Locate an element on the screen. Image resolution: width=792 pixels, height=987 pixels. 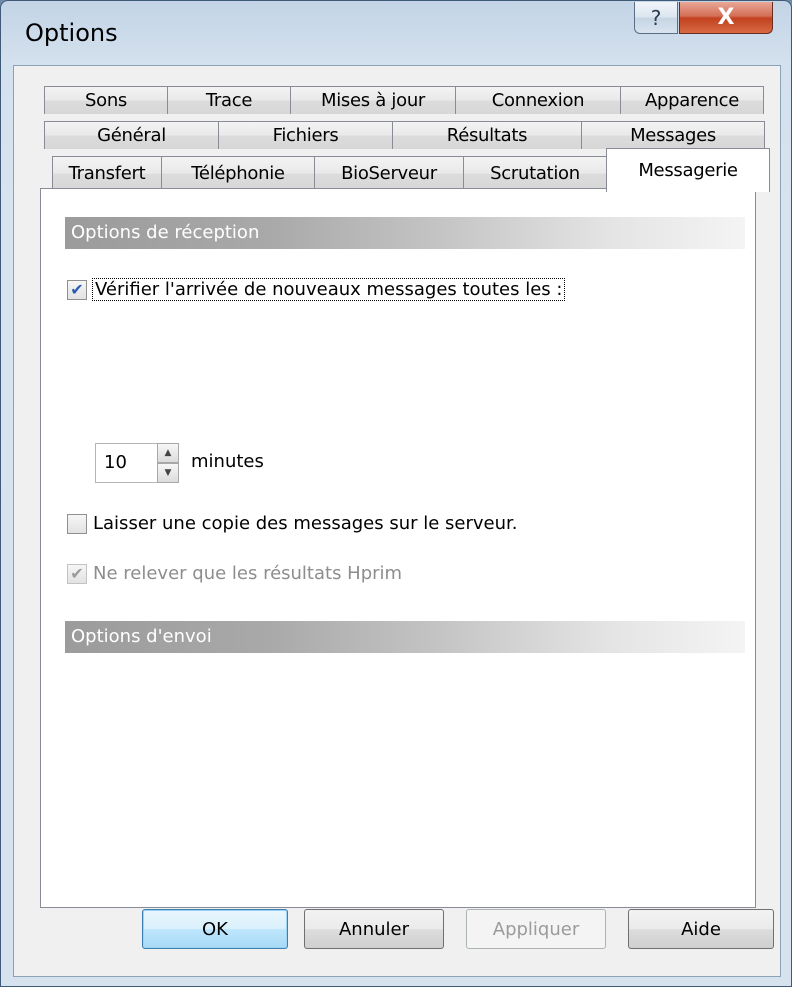
hprim-row: ✔ Ne relever que les résultats Hprim is located at coordinates (234, 573).